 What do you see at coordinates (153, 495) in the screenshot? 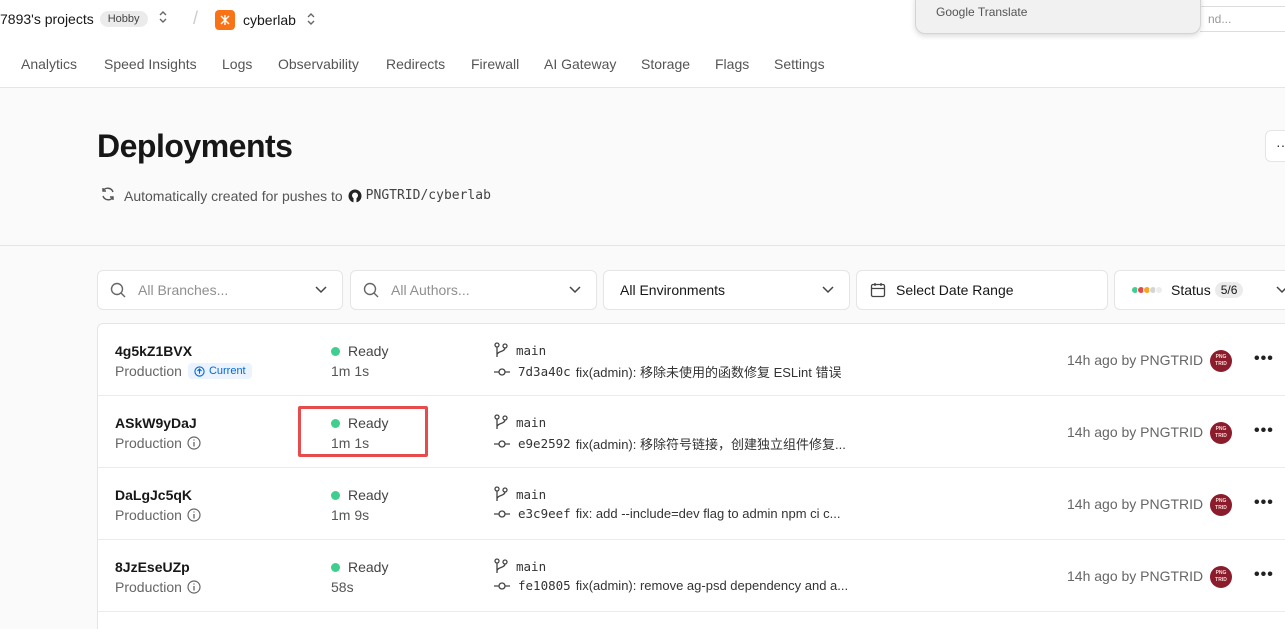
I see `deployment-id: DaLgJc5qK` at bounding box center [153, 495].